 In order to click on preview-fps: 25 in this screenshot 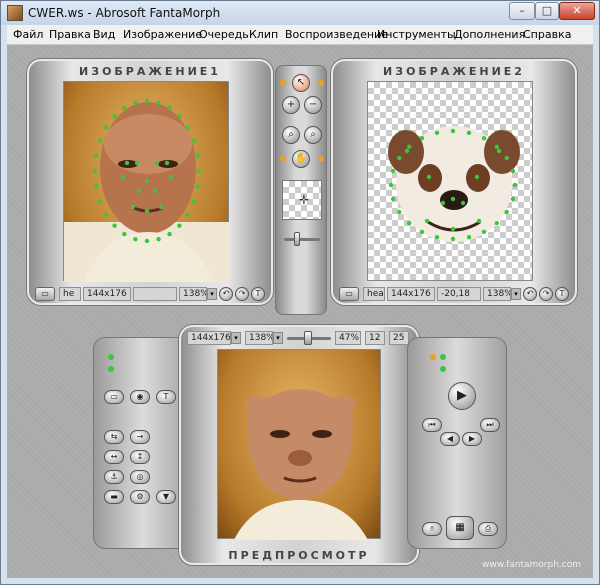, I will do `click(399, 338)`.